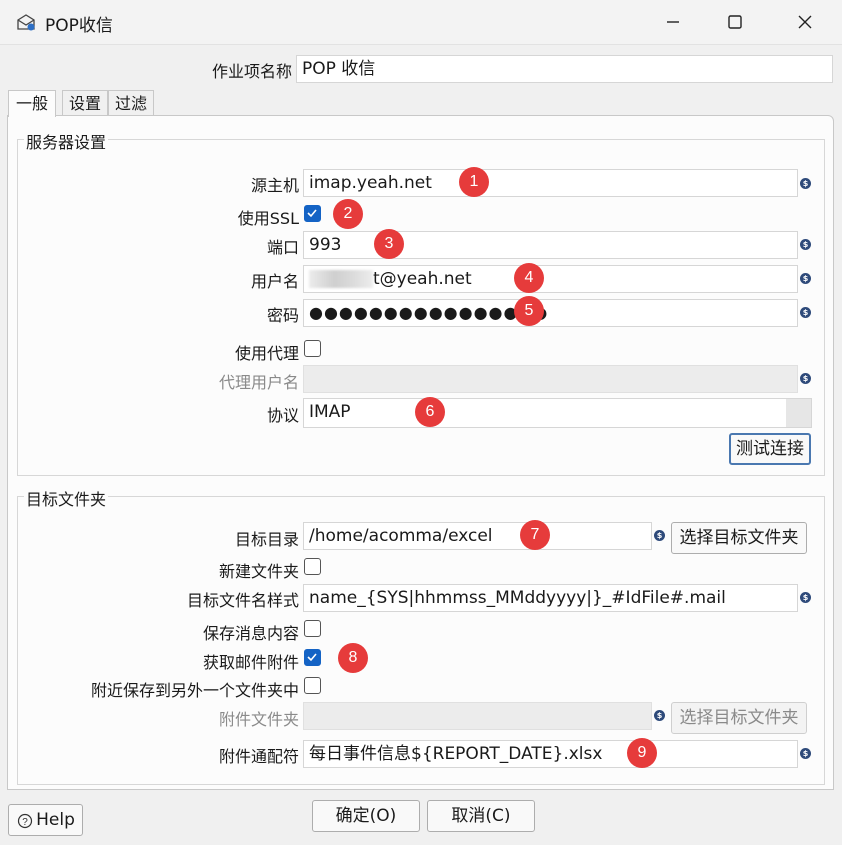 This screenshot has width=842, height=845. I want to click on get-attachments-label: 获取邮件附件, so click(250, 662).